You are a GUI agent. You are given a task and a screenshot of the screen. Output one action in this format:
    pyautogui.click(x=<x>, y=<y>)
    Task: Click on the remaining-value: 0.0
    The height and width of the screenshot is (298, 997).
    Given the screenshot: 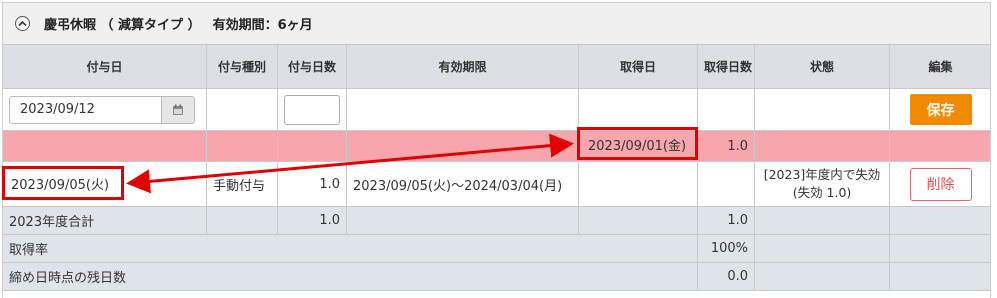 What is the action you would take?
    pyautogui.click(x=726, y=276)
    